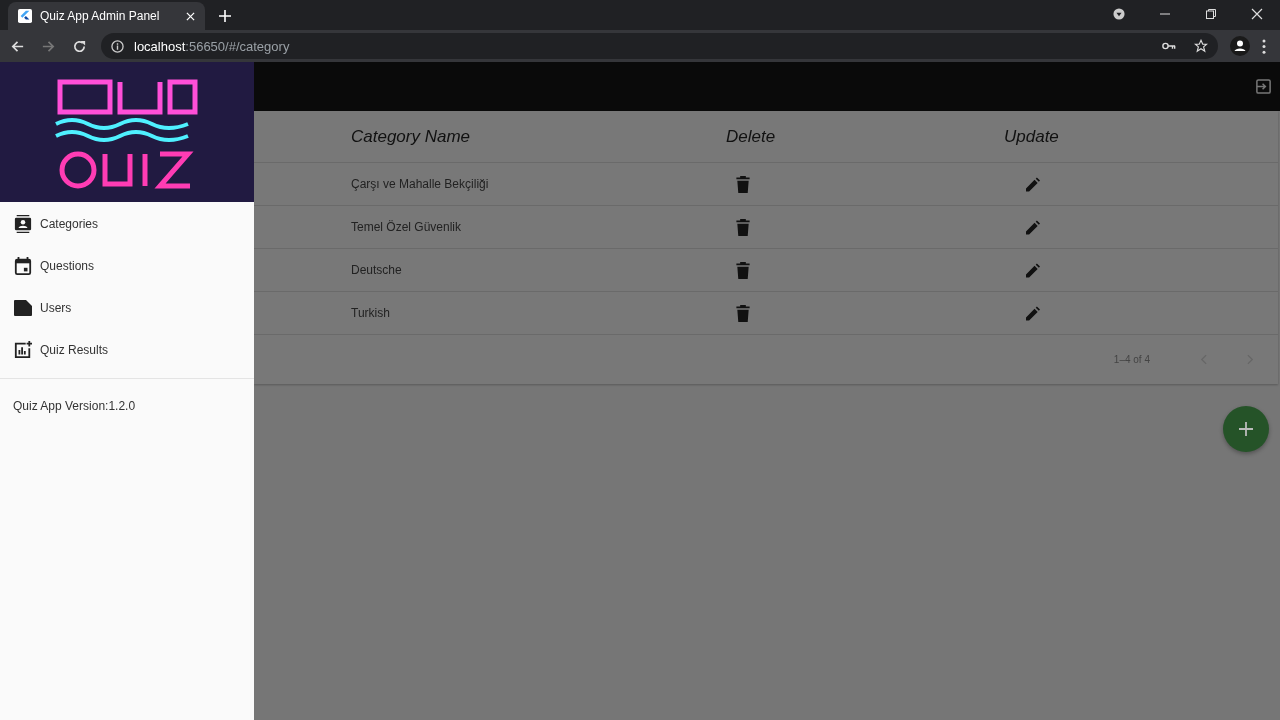 Image resolution: width=1280 pixels, height=720 pixels. Describe the element at coordinates (117, 46) in the screenshot. I see `info-icon` at that location.